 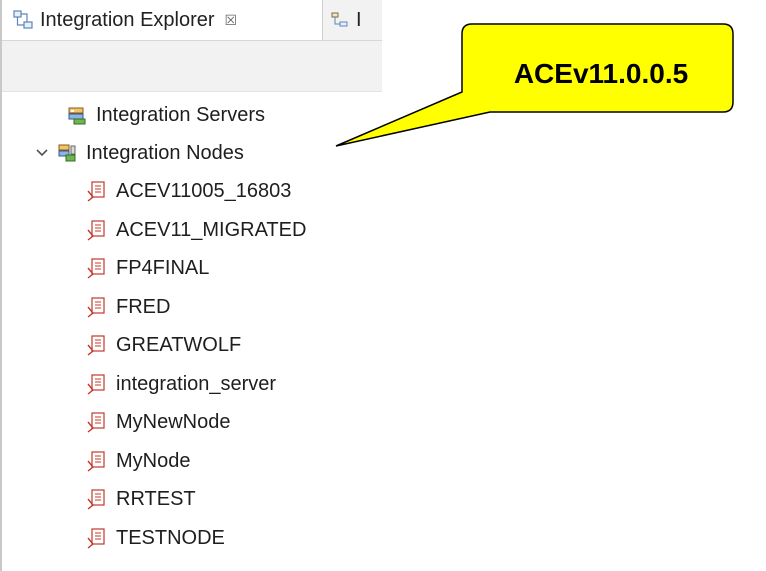 I want to click on integration-node-item: RRTEST, so click(x=141, y=499).